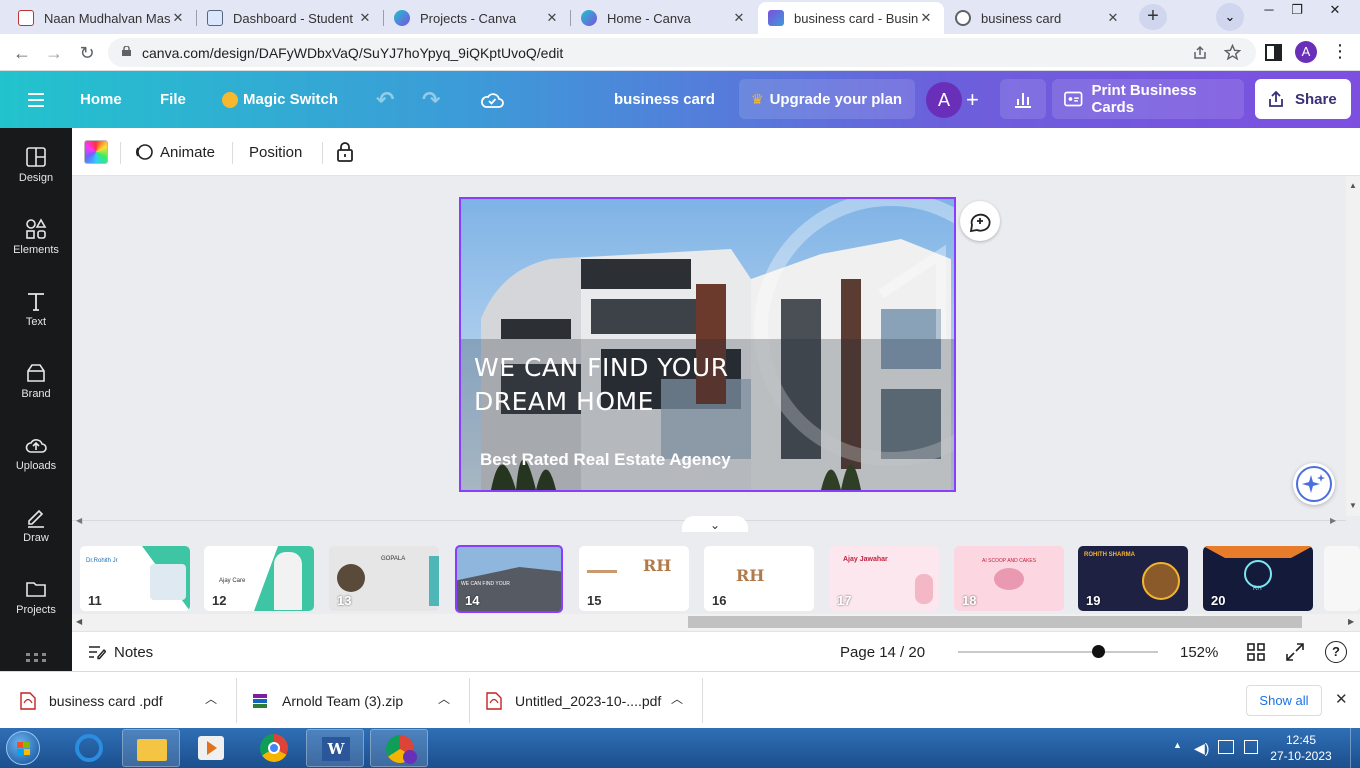 The image size is (1360, 768). Describe the element at coordinates (1284, 700) in the screenshot. I see `show-all-downloads-button: Show all` at that location.